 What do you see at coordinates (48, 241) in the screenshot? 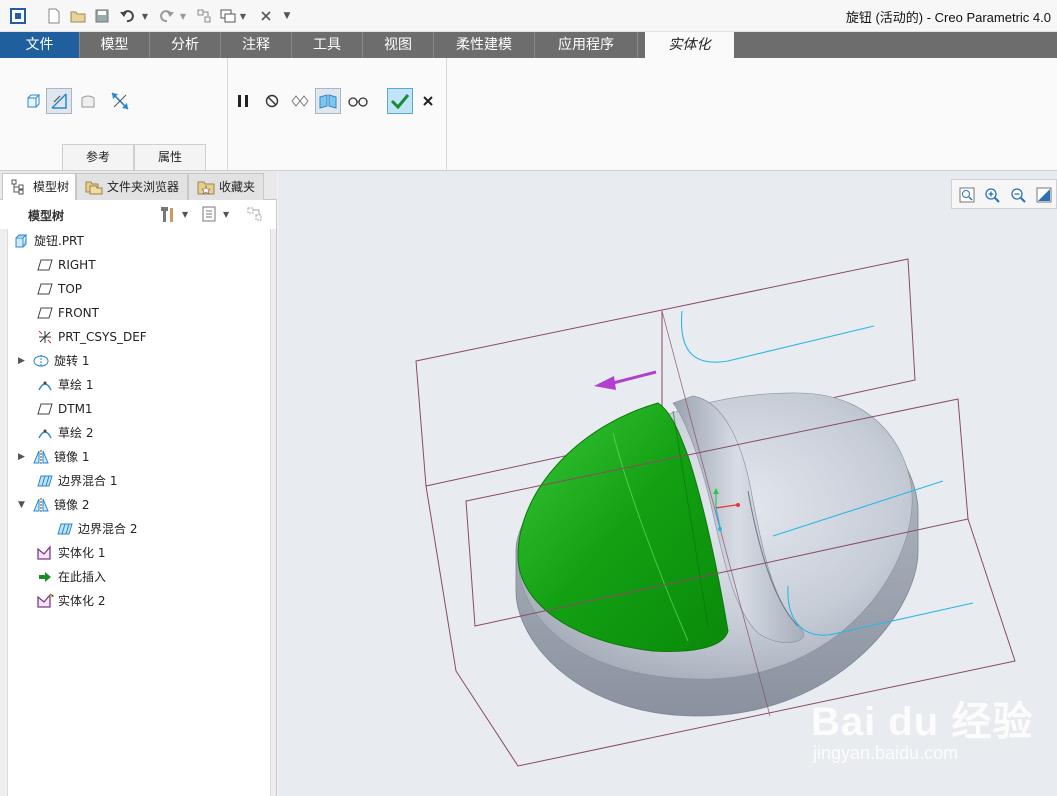
I see `tree-item-part: 旋钮.PRT` at bounding box center [48, 241].